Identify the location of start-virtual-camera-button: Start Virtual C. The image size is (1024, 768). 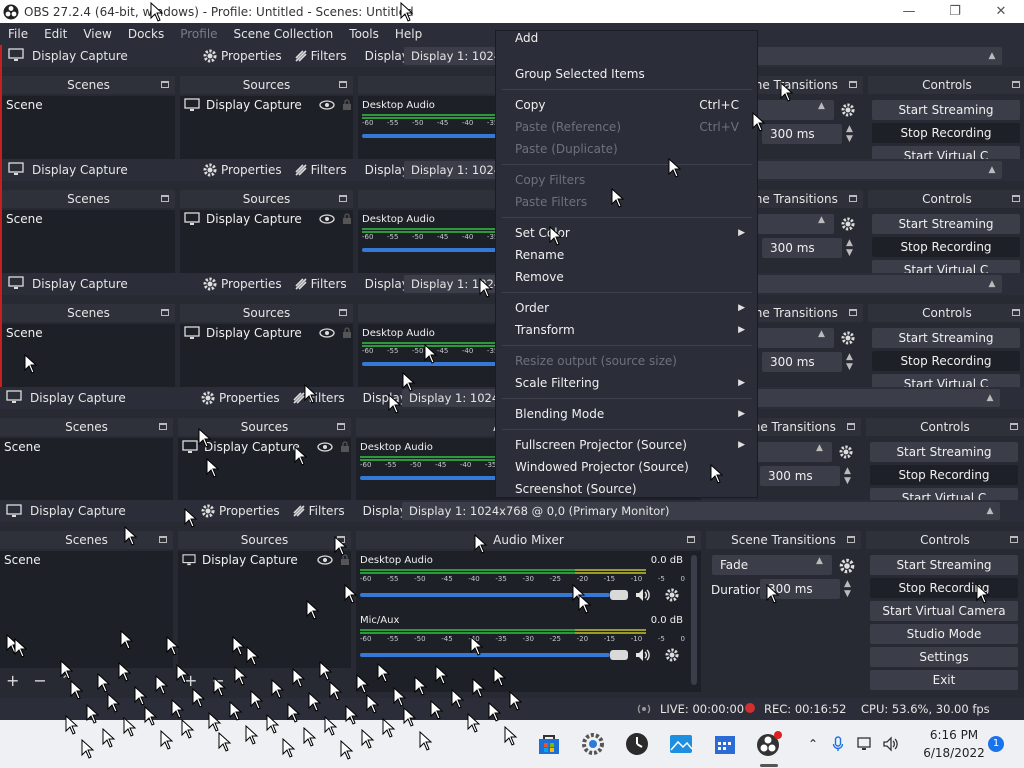
(946, 152).